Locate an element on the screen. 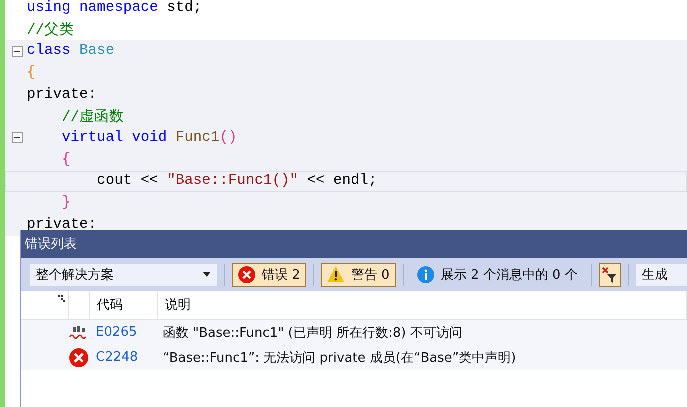  clear-filter-button is located at coordinates (609, 274).